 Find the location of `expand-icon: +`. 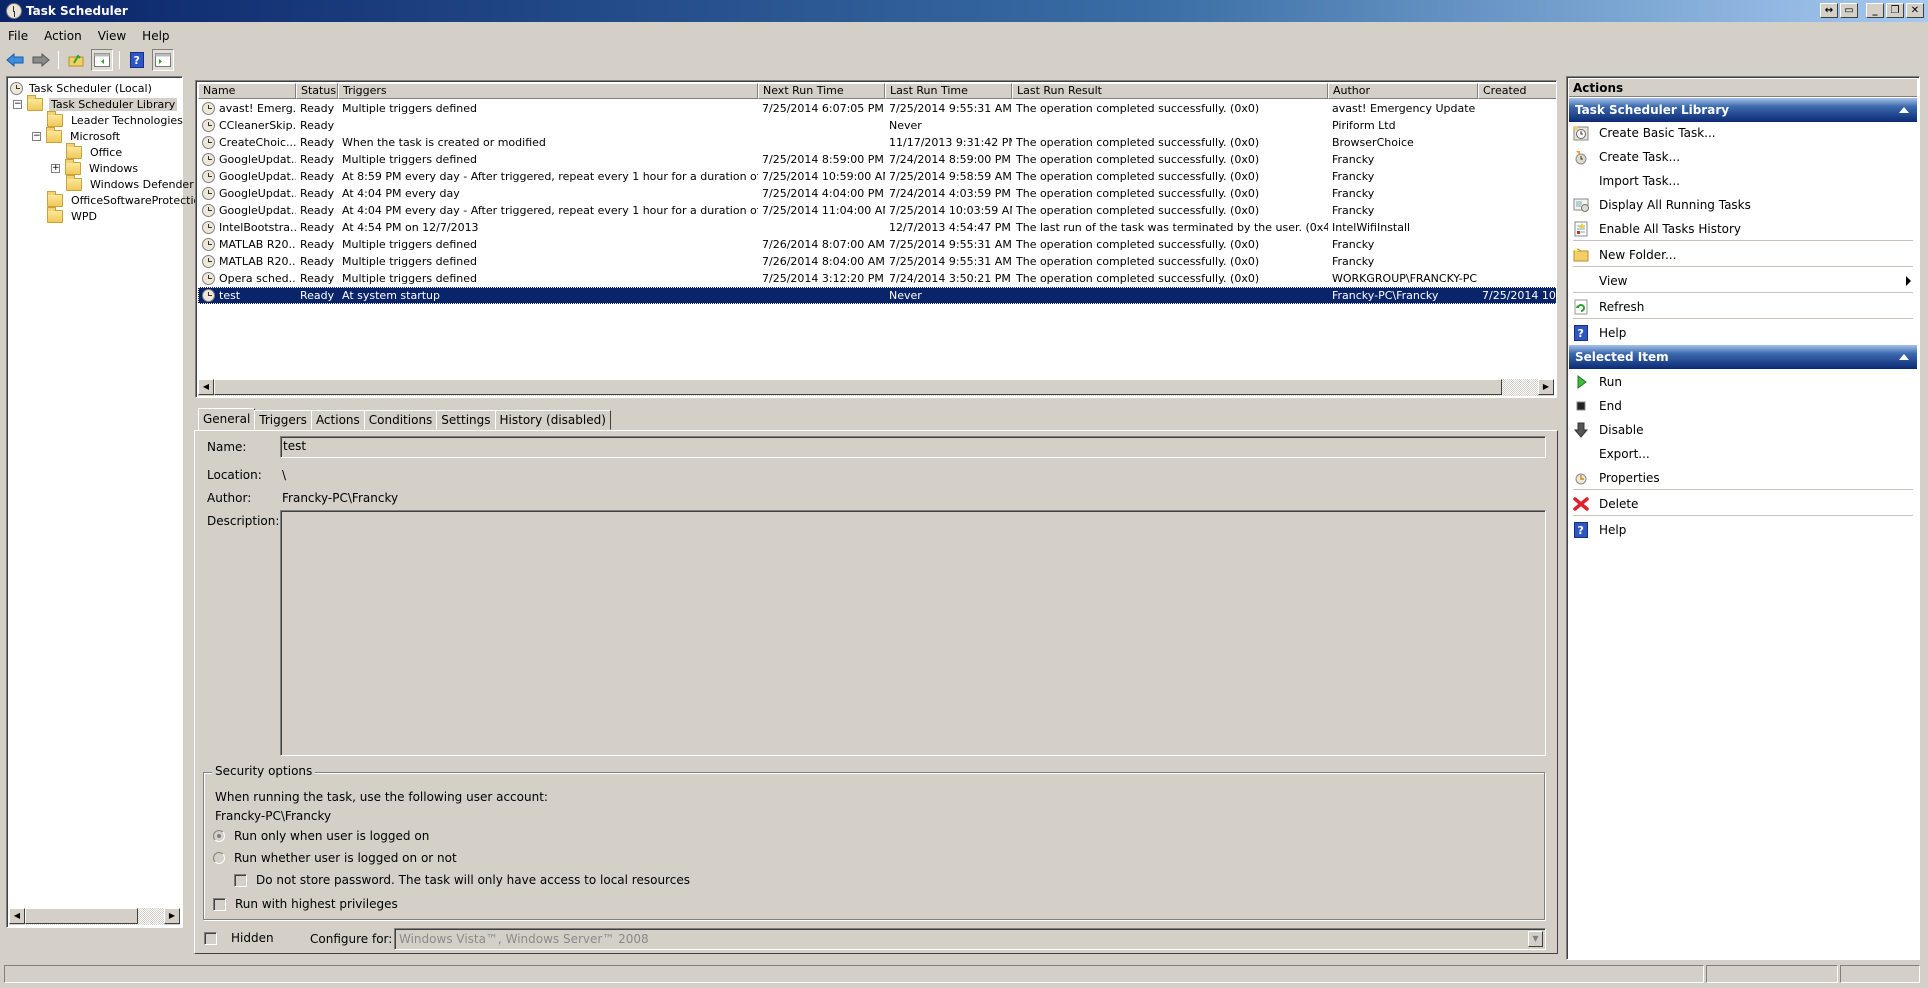

expand-icon: + is located at coordinates (55, 168).